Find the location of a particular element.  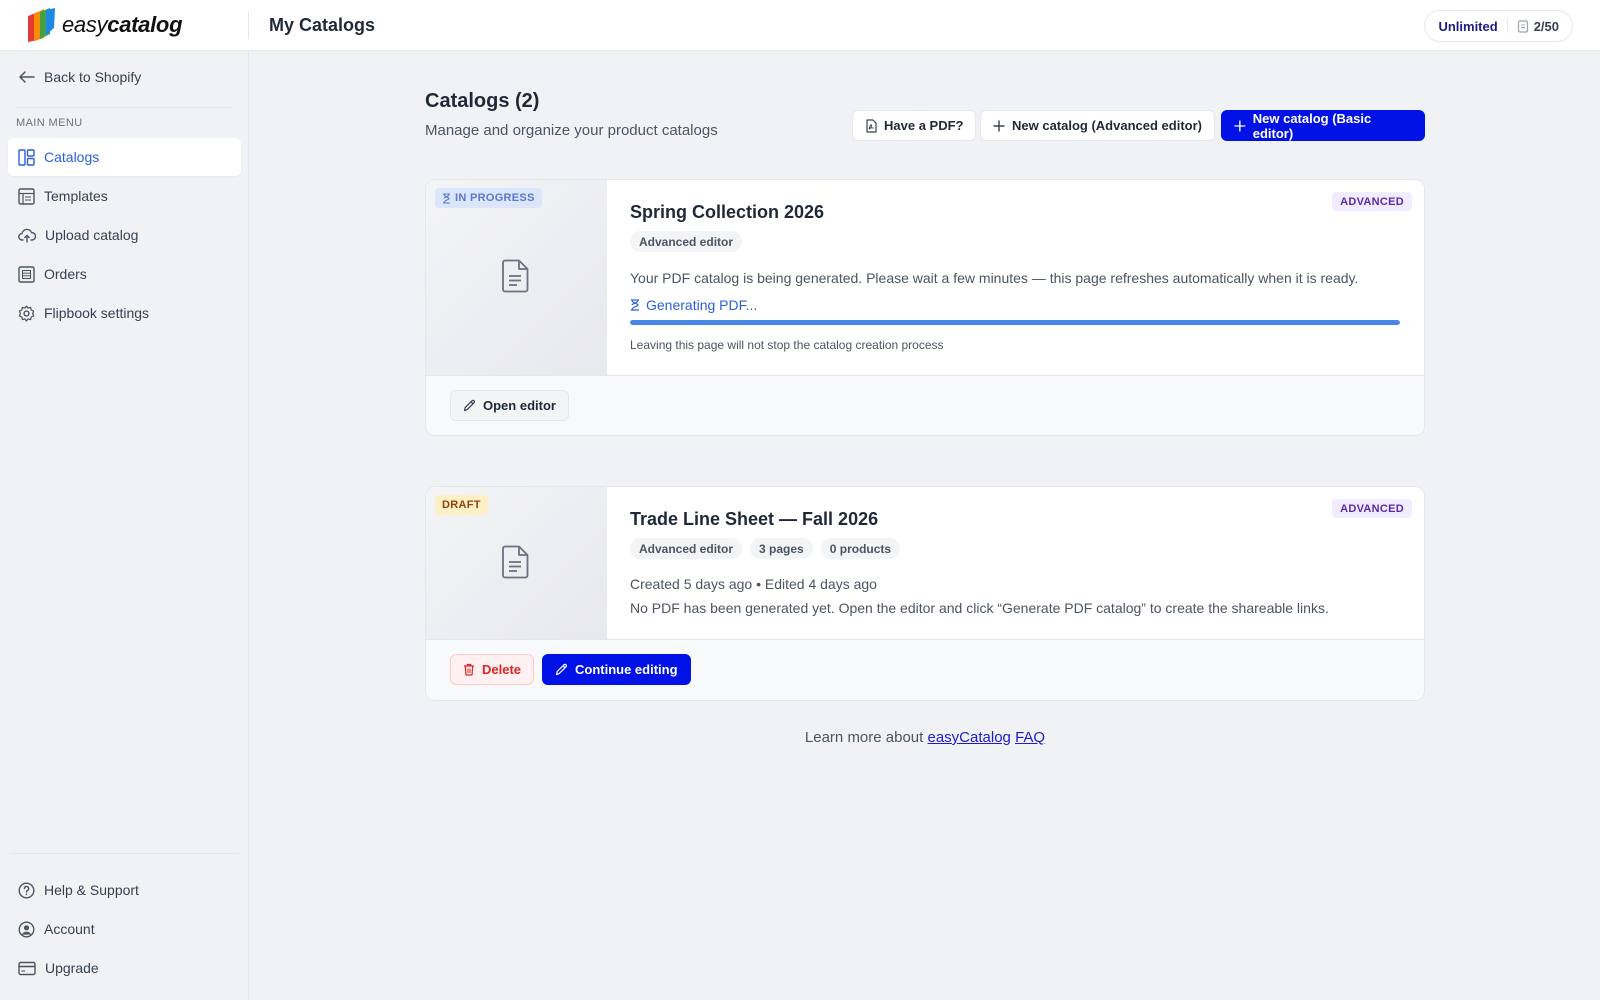

open-editor-label: Open editor is located at coordinates (519, 405).